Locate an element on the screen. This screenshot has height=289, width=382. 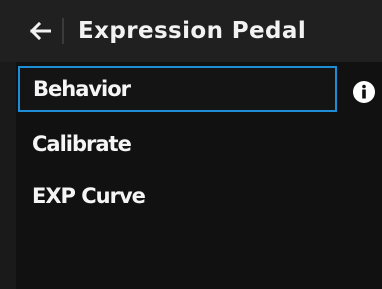
arrow-left-icon is located at coordinates (40, 31).